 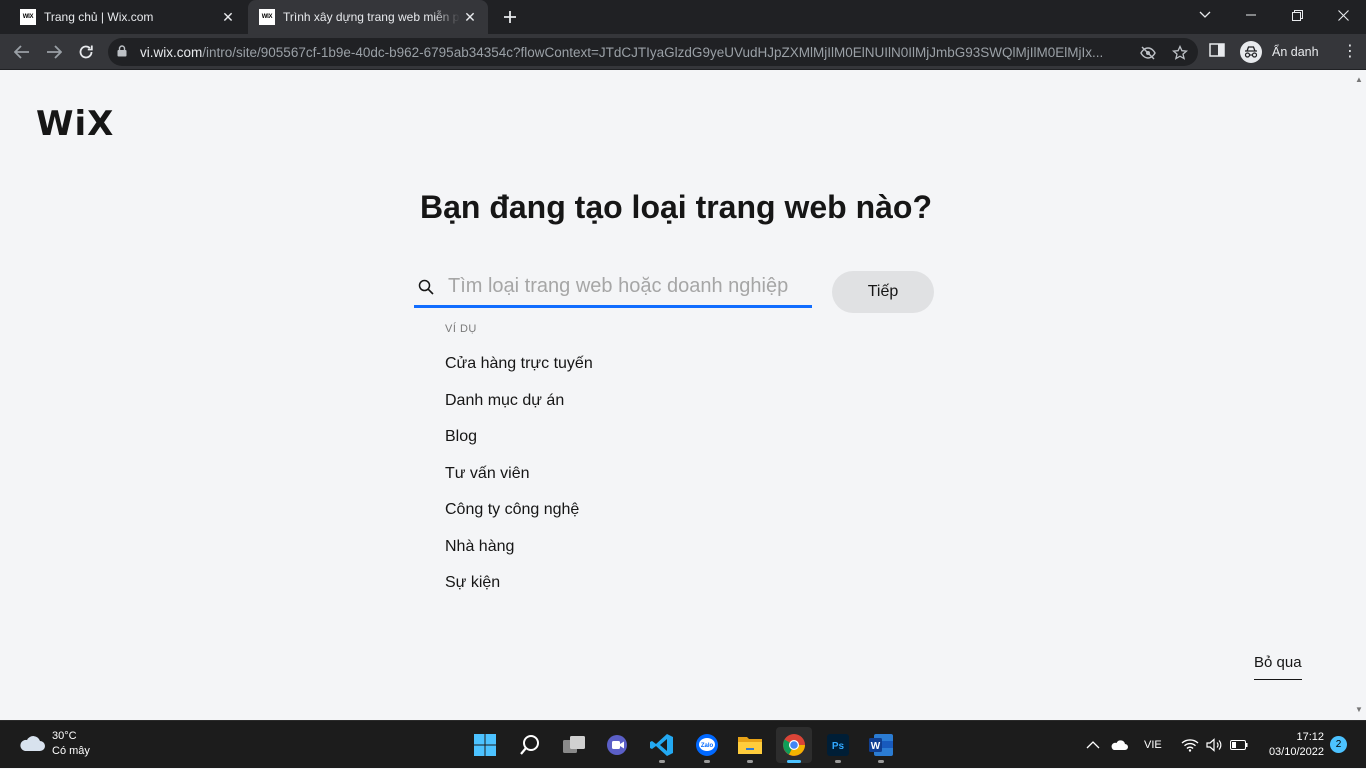 I want to click on plus-icon, so click(x=510, y=17).